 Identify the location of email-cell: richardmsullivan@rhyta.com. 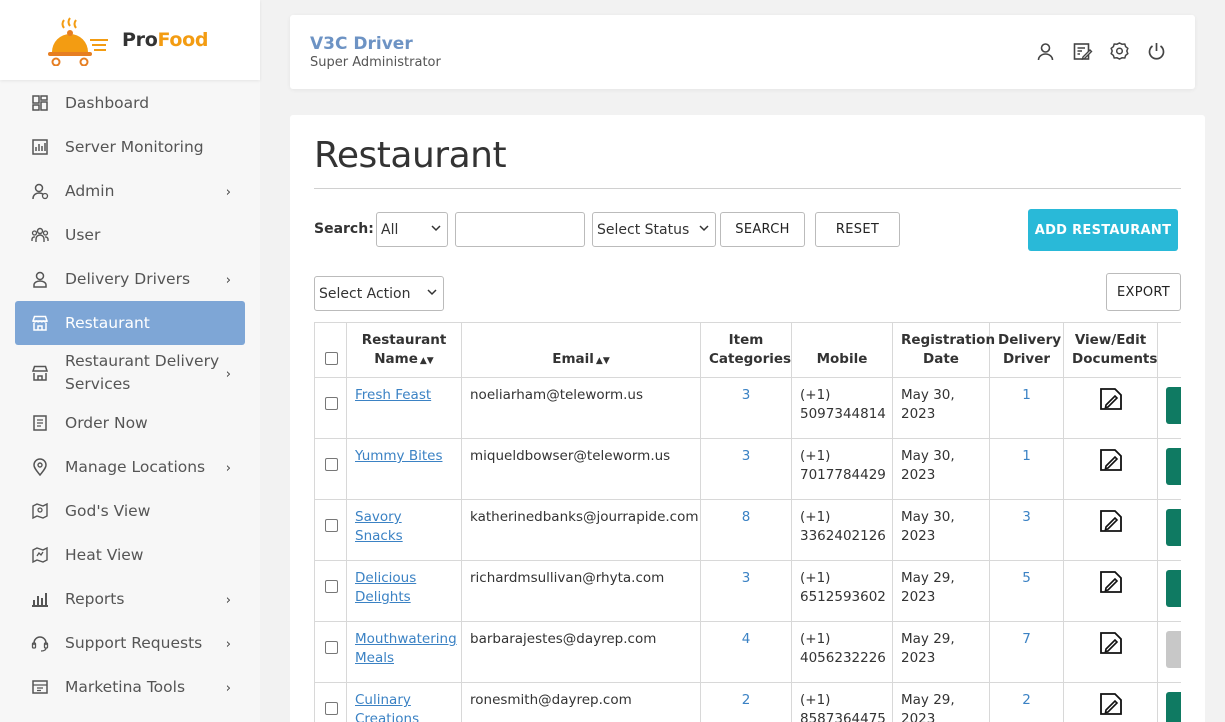
(581, 591).